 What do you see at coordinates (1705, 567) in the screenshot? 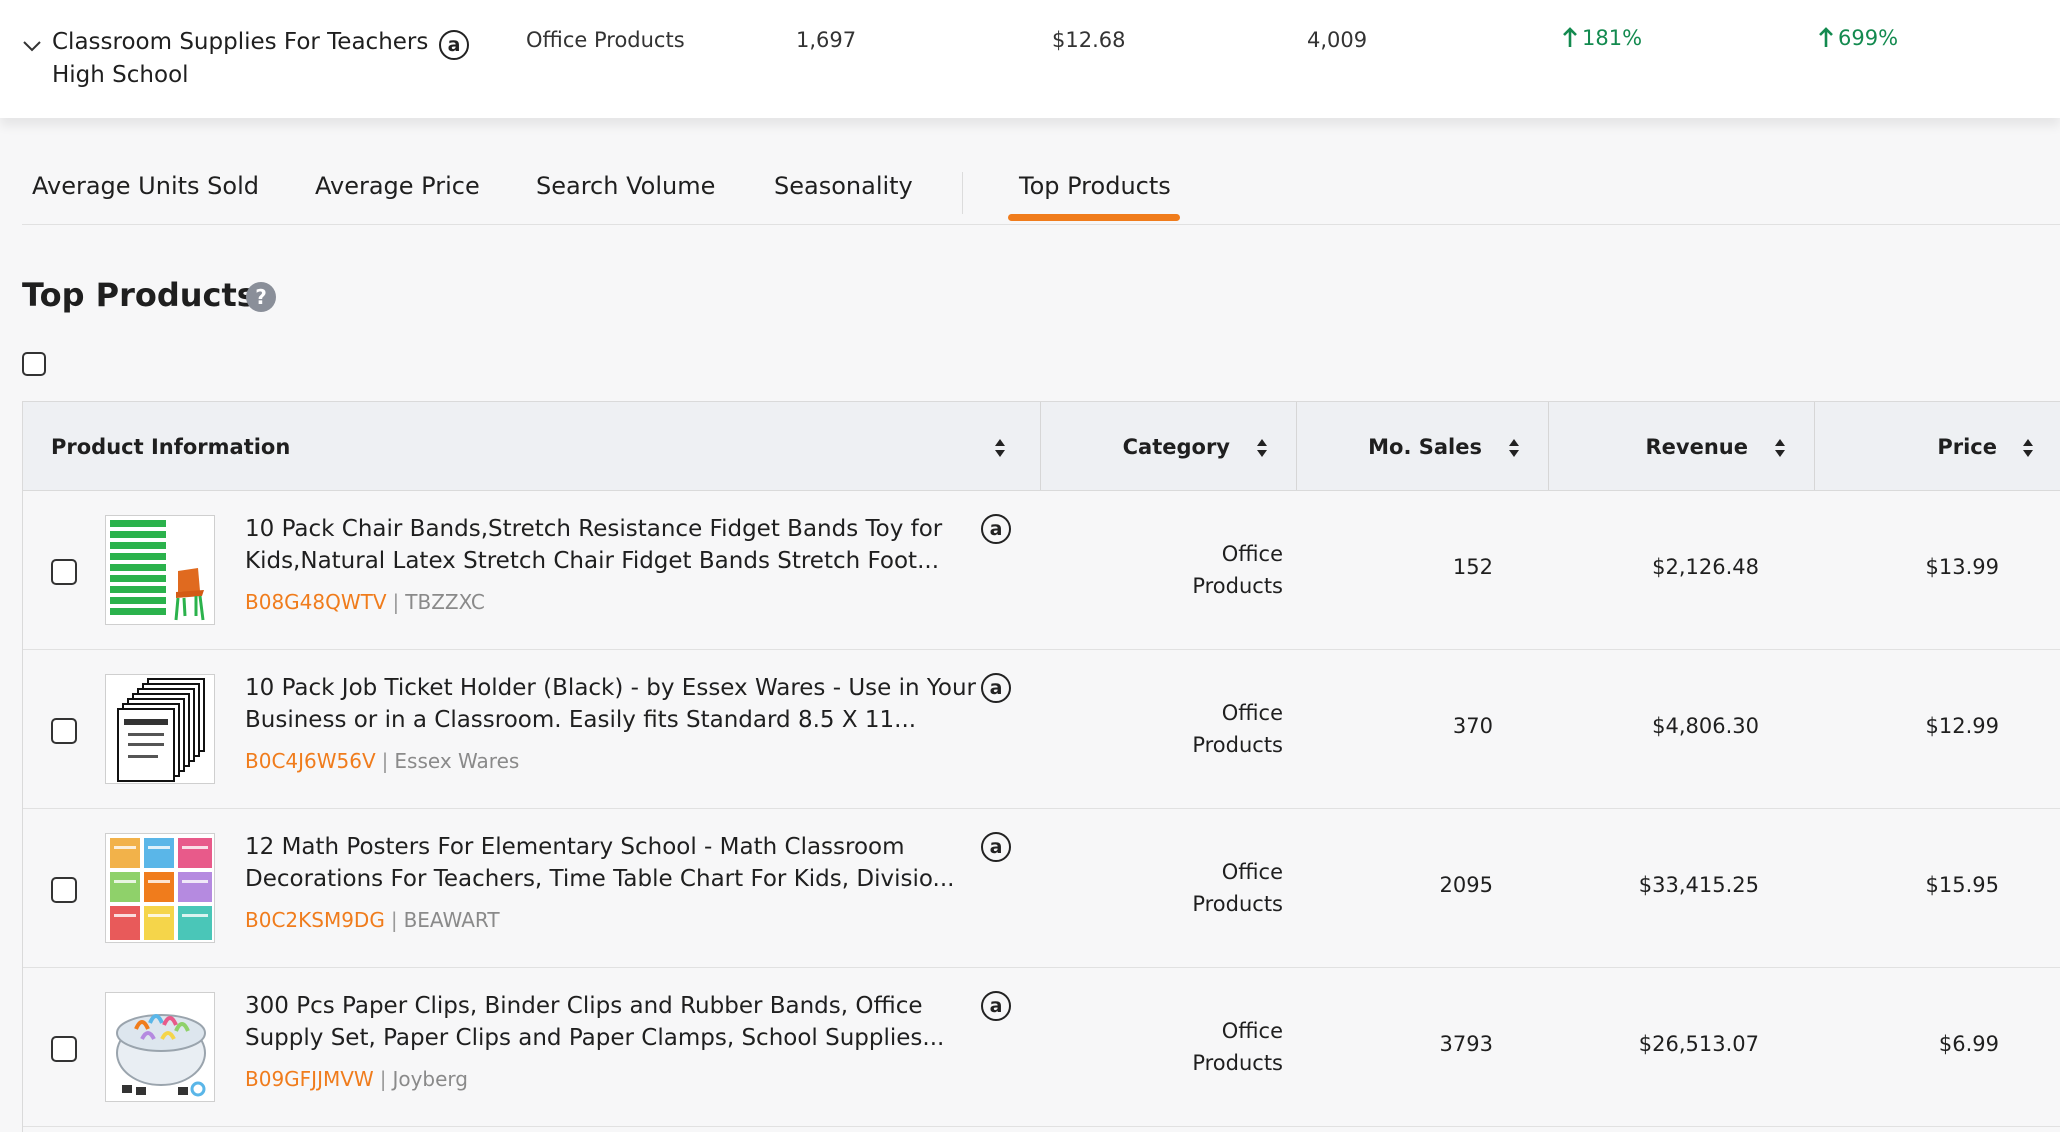
I see `row-revenue: $2,126.48` at bounding box center [1705, 567].